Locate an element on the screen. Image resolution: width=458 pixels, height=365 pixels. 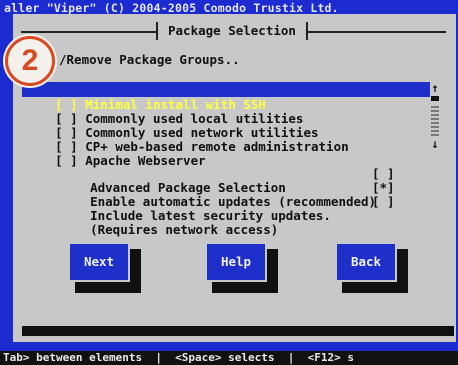
step-badge: 2 is located at coordinates (30, 61).